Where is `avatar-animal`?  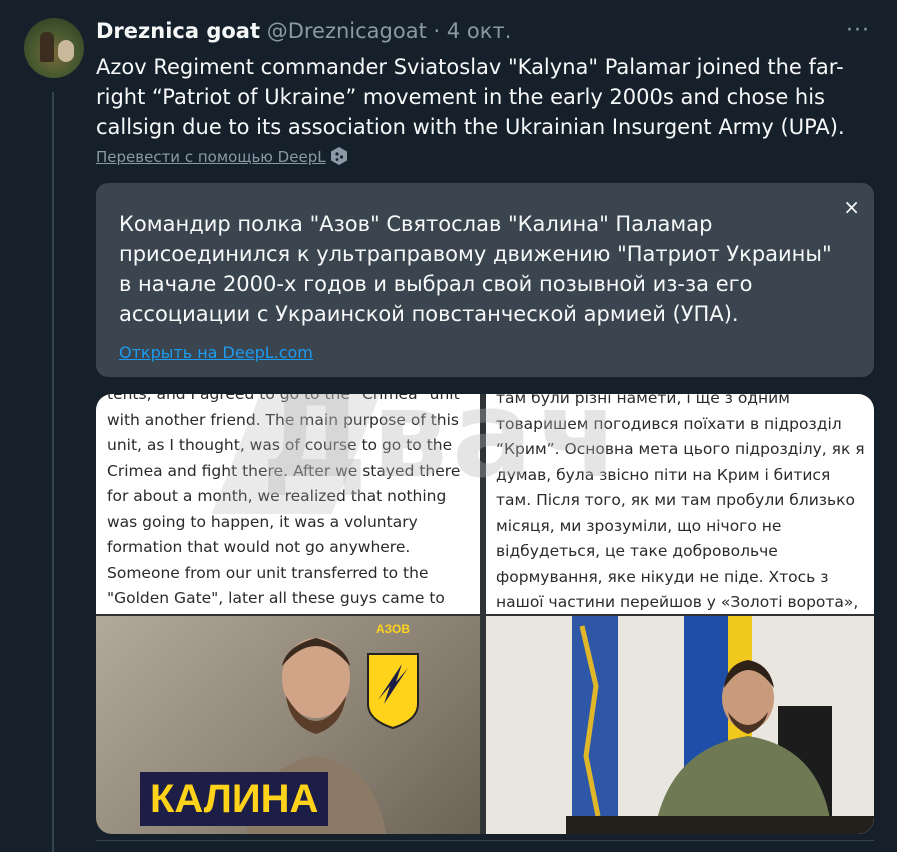 avatar-animal is located at coordinates (66, 51).